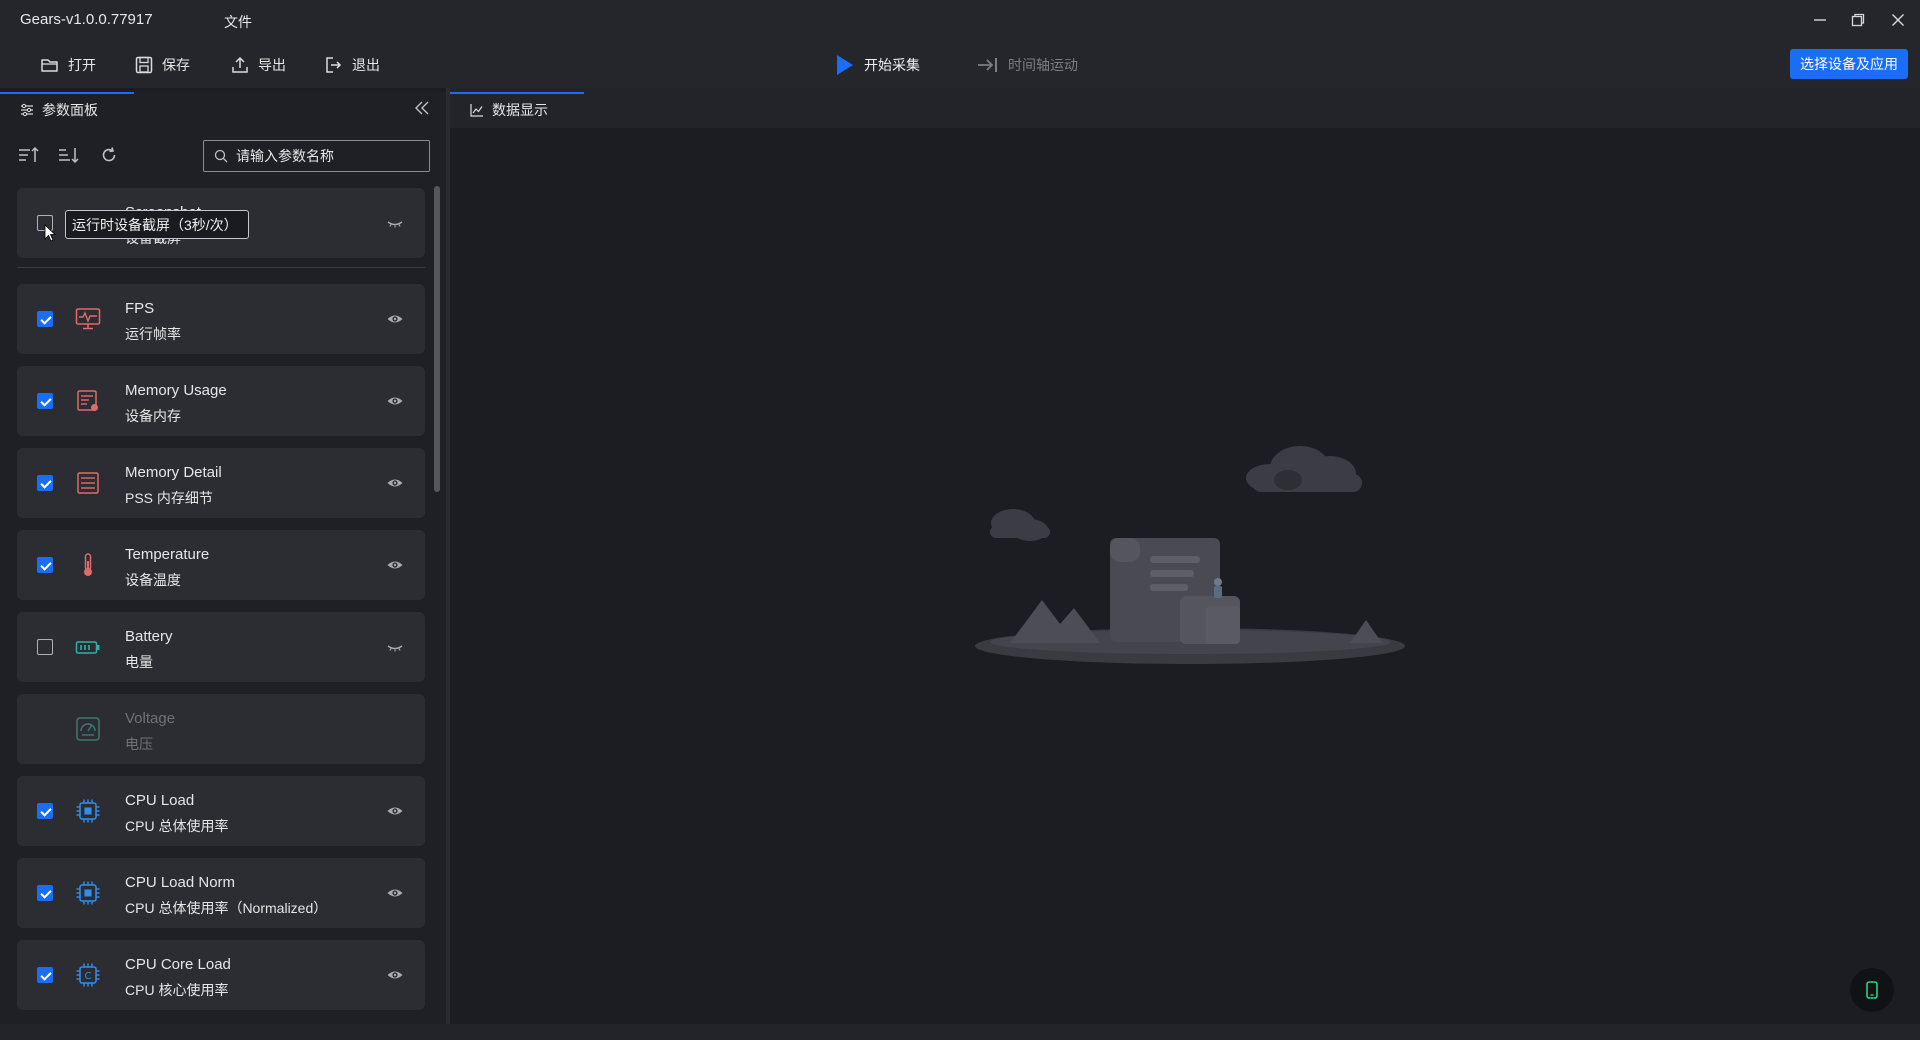 Image resolution: width=1920 pixels, height=1040 pixels. I want to click on toolbar: 打开 保存 导出 退出 开始采集 时间轴运动 选择设备及应用, so click(960, 64).